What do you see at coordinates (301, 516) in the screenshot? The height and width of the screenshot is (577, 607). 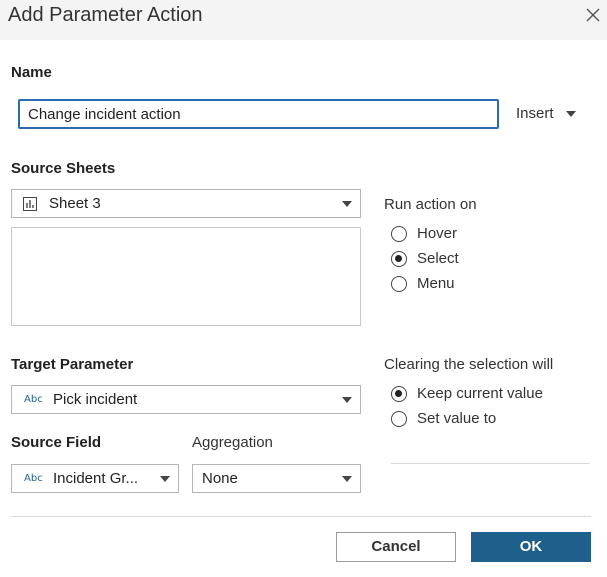 I see `footer-divider` at bounding box center [301, 516].